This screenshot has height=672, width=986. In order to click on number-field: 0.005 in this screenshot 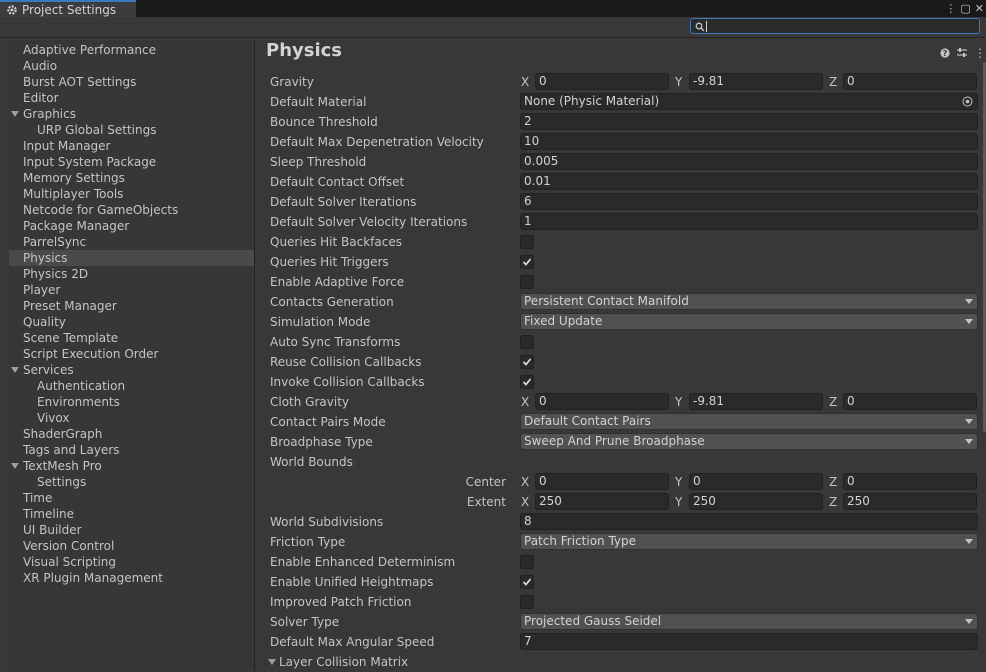, I will do `click(749, 161)`.